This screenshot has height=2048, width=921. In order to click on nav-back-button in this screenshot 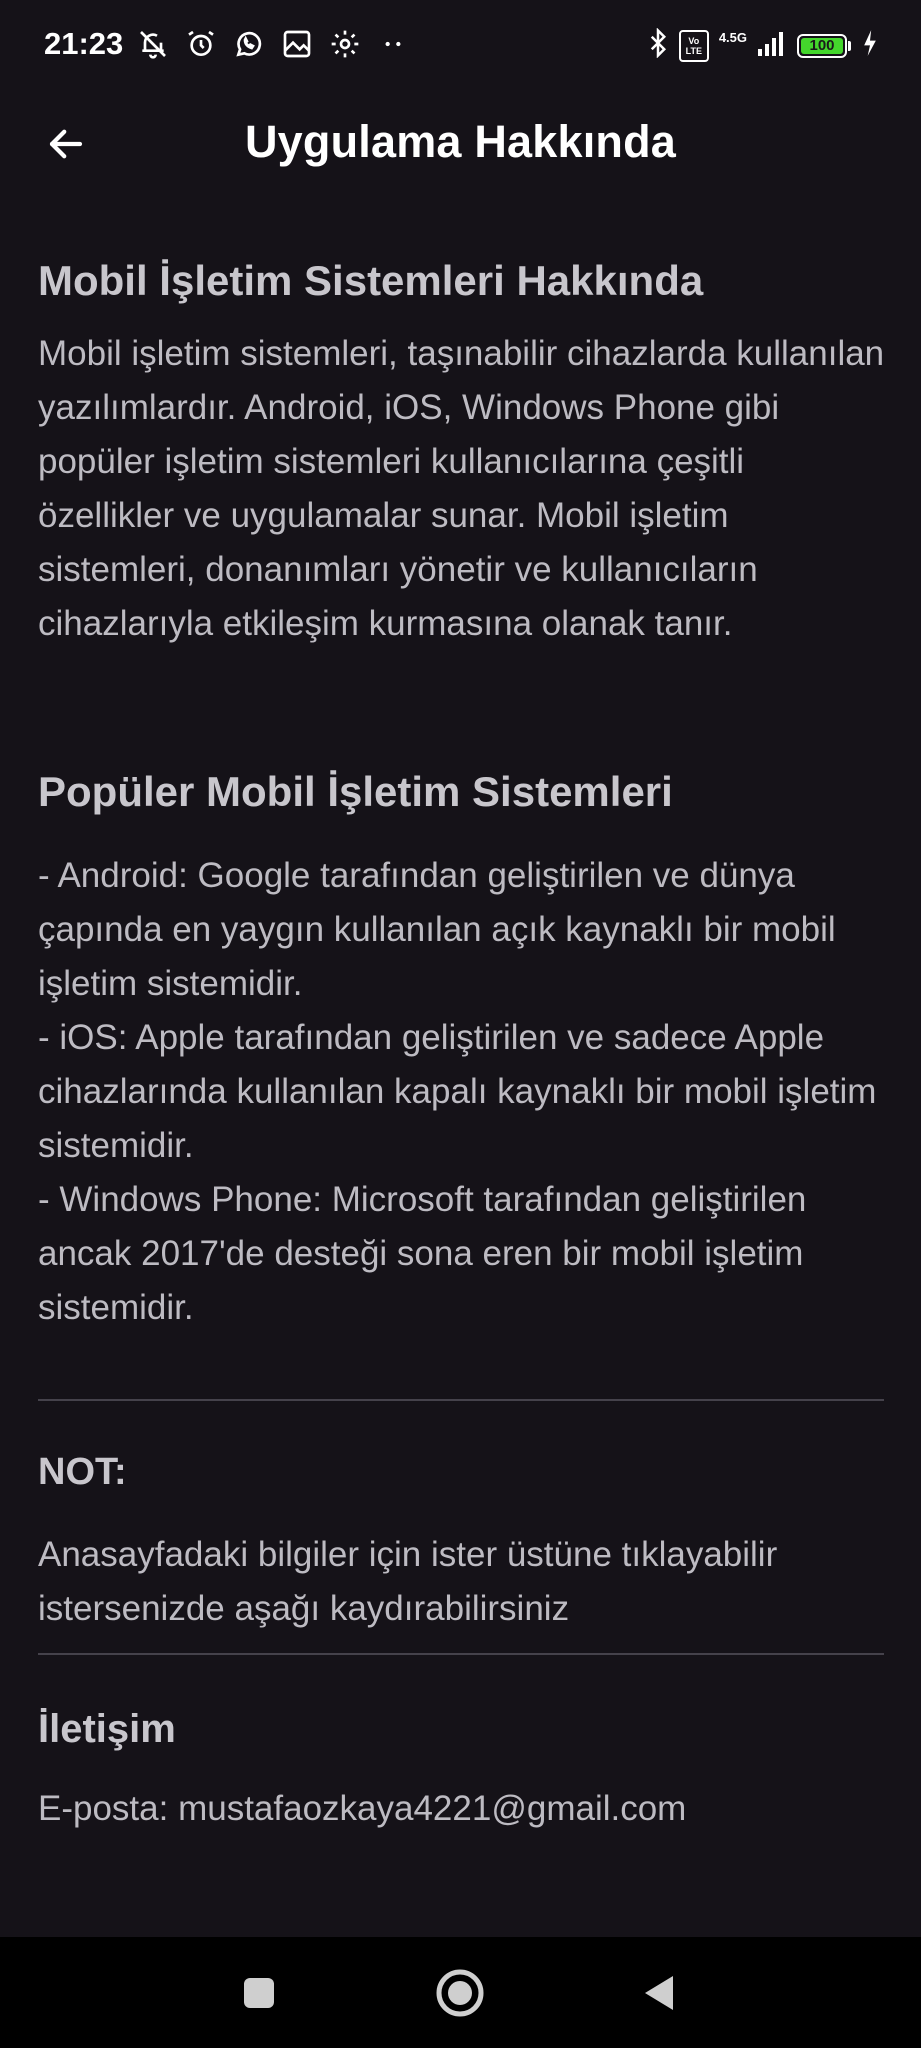, I will do `click(659, 1992)`.